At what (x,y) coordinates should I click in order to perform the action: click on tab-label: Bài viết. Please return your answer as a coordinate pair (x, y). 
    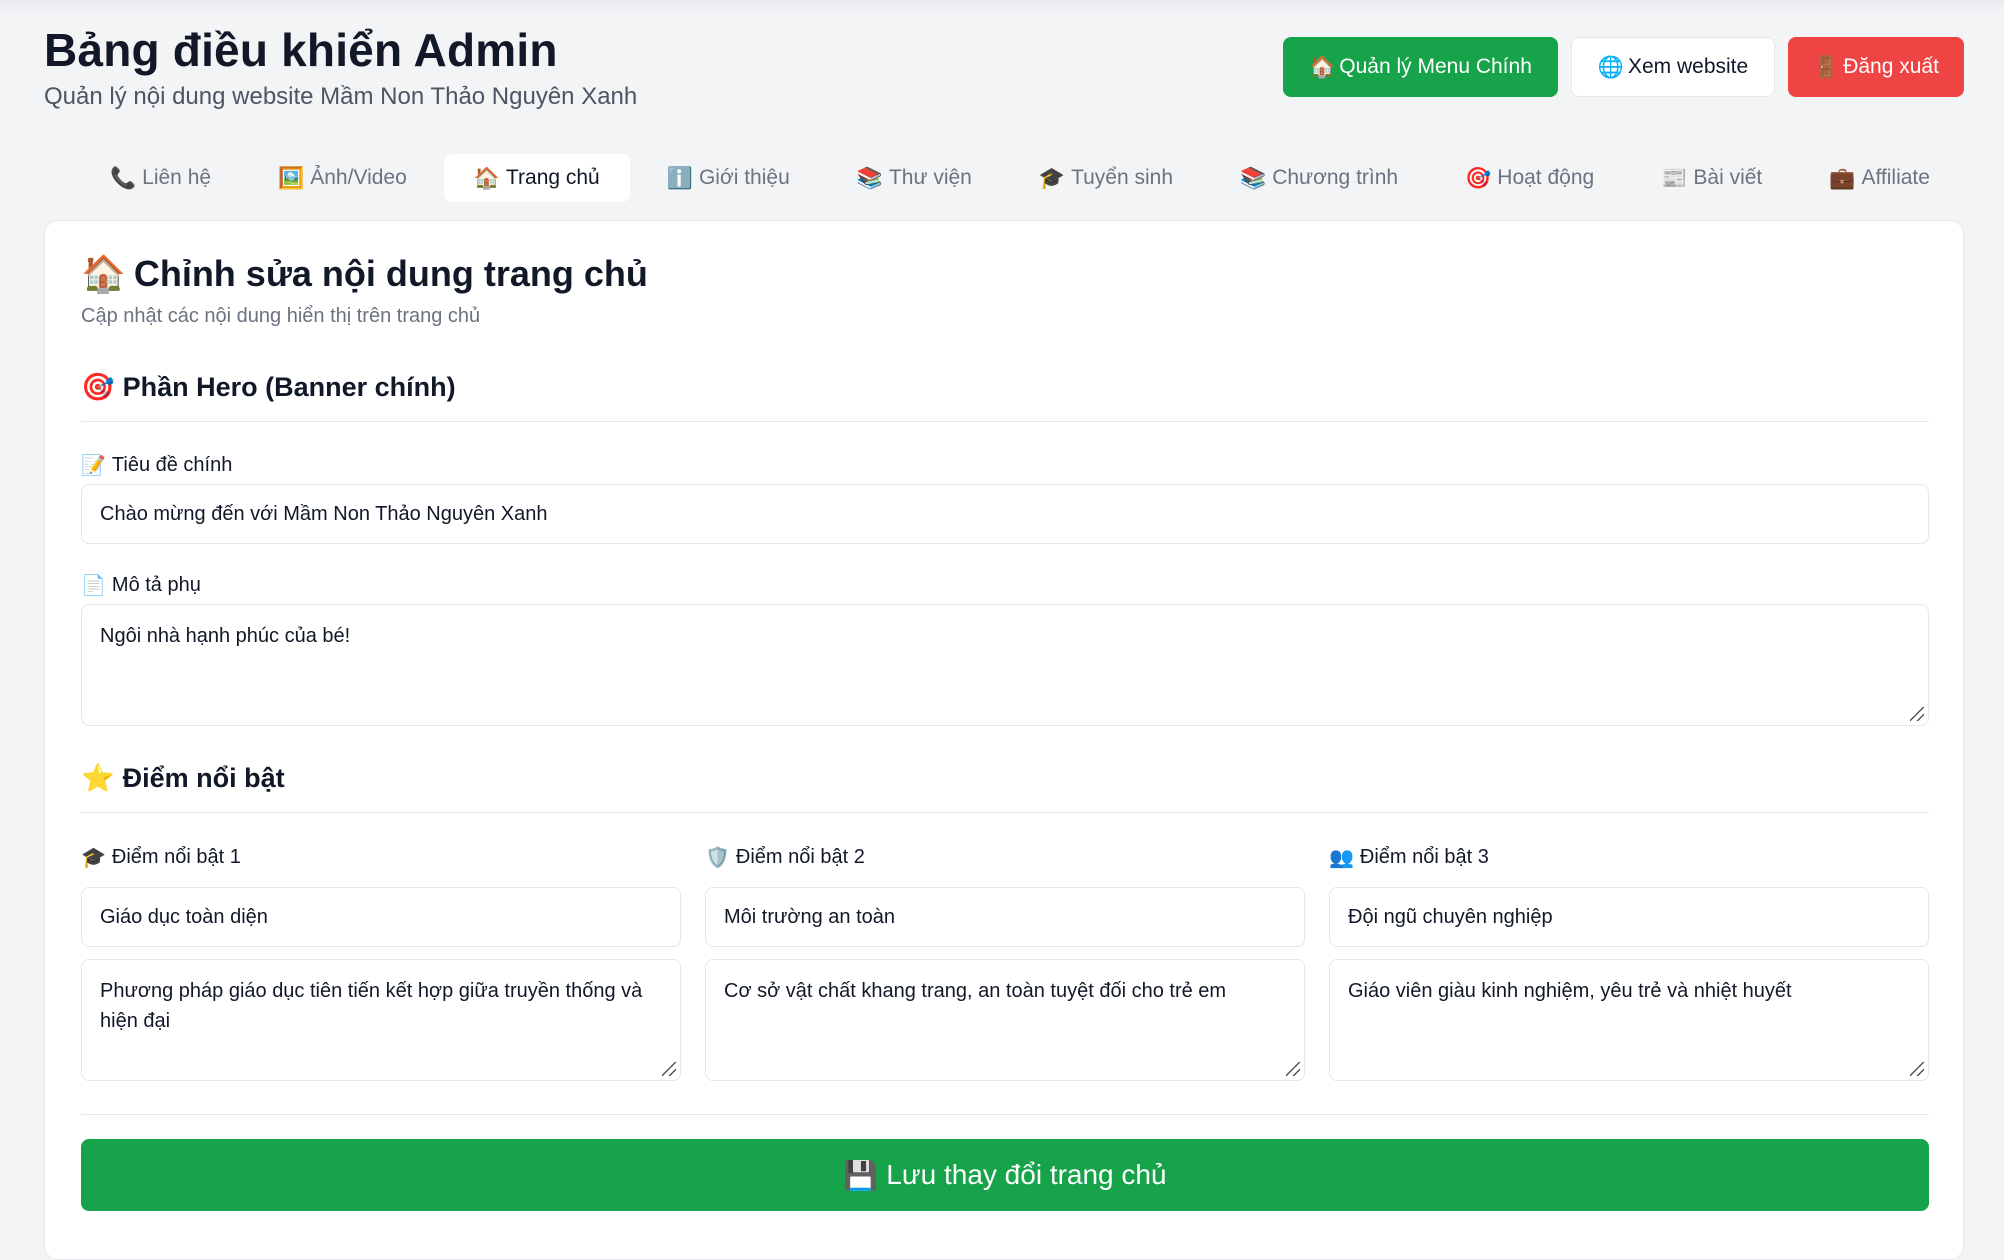
    Looking at the image, I should click on (1728, 177).